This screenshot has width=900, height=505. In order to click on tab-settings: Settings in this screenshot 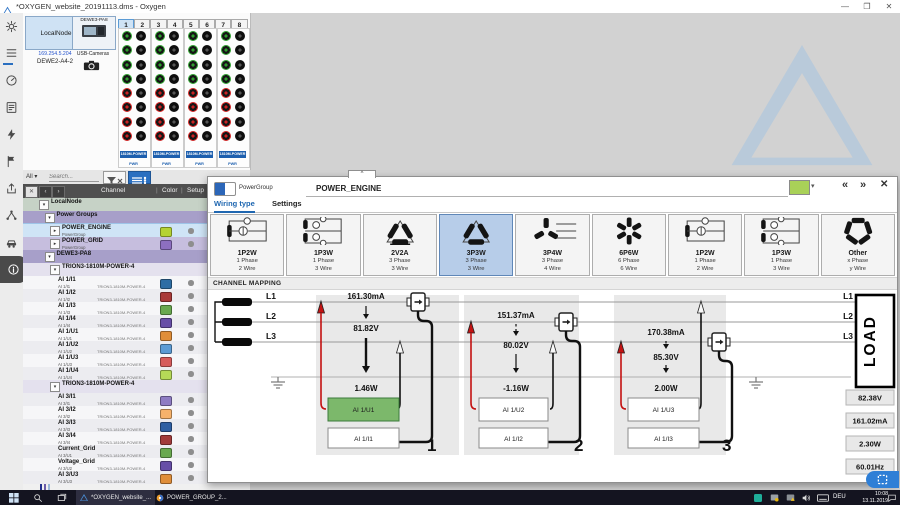, I will do `click(287, 205)`.